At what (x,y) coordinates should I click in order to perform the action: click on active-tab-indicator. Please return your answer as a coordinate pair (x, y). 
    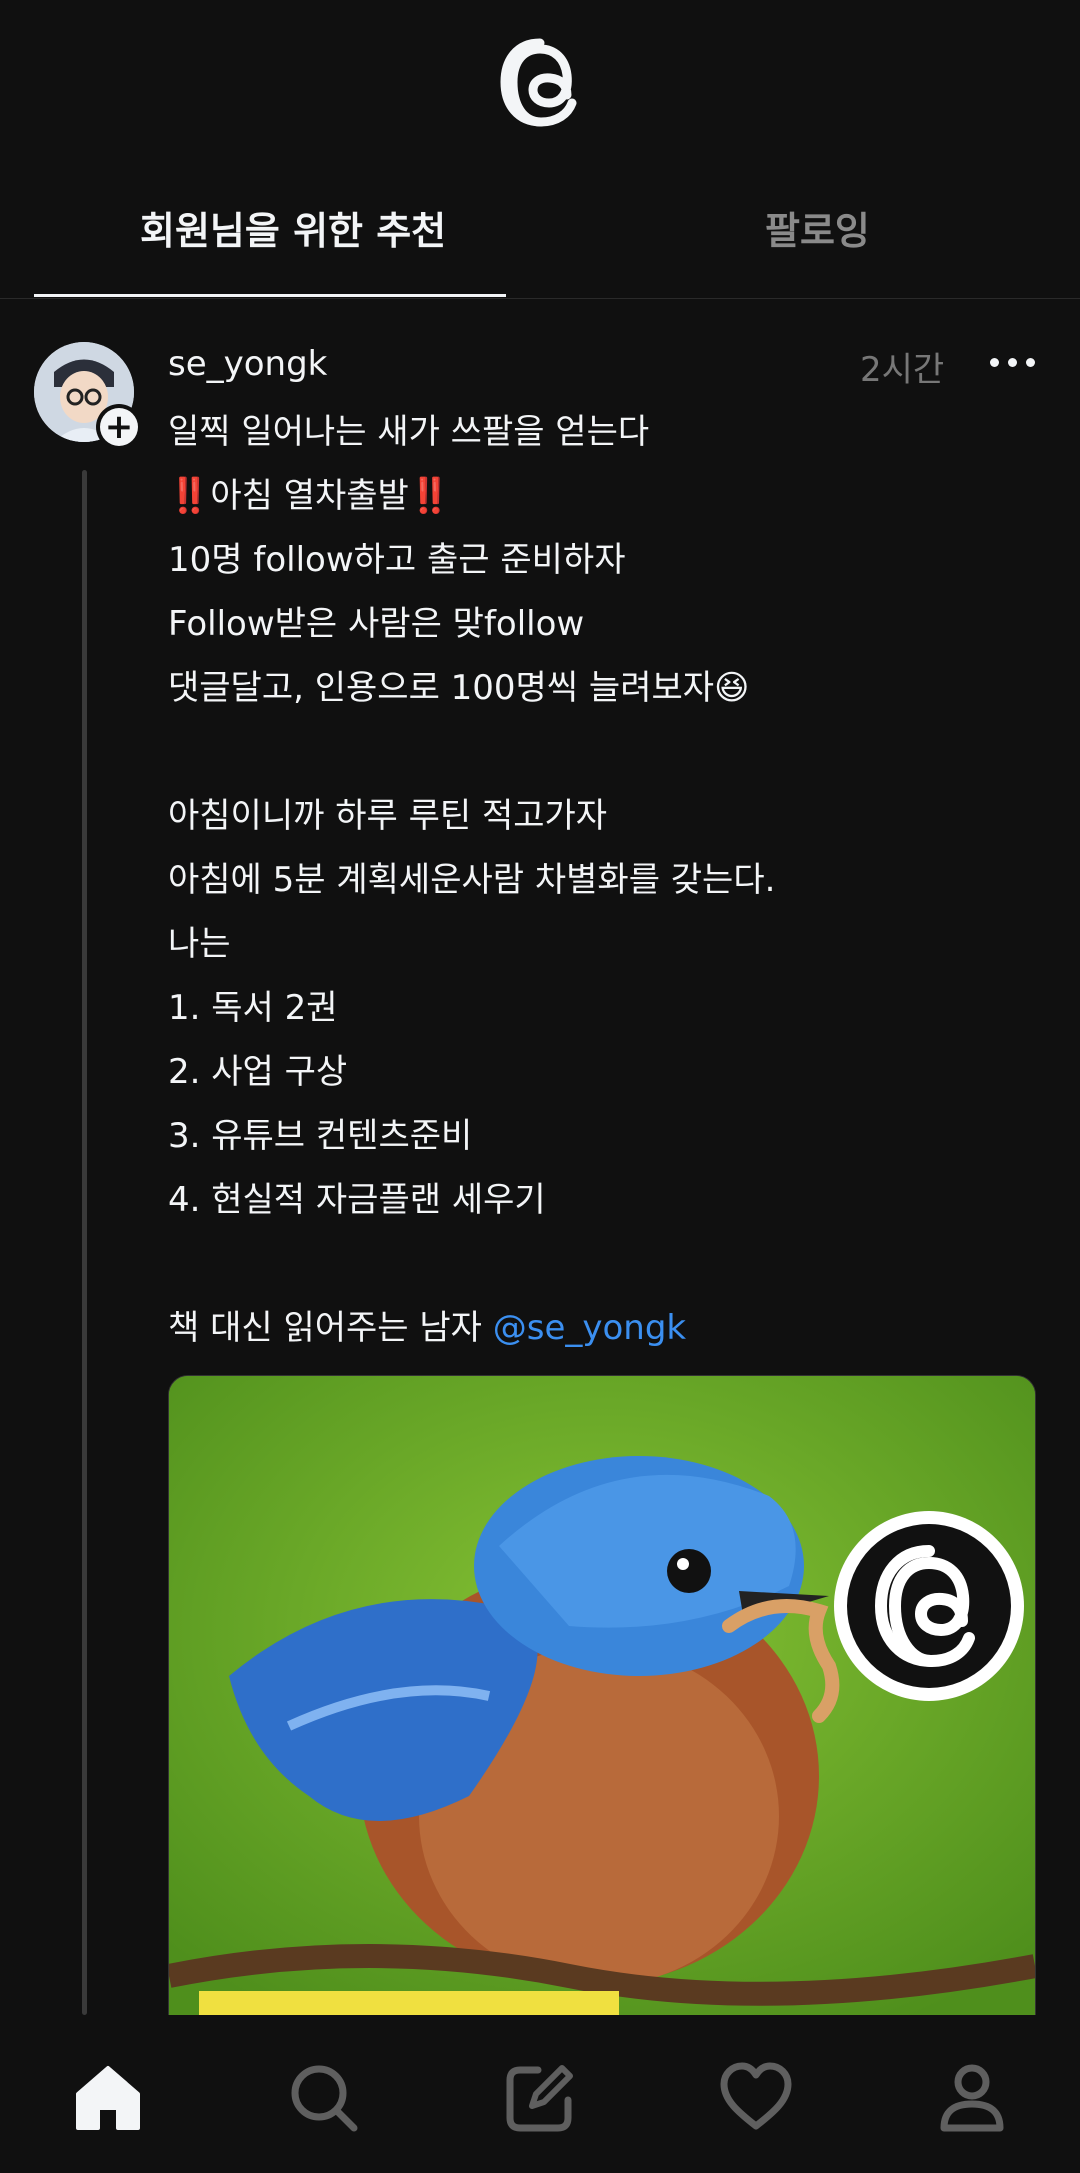
    Looking at the image, I should click on (270, 295).